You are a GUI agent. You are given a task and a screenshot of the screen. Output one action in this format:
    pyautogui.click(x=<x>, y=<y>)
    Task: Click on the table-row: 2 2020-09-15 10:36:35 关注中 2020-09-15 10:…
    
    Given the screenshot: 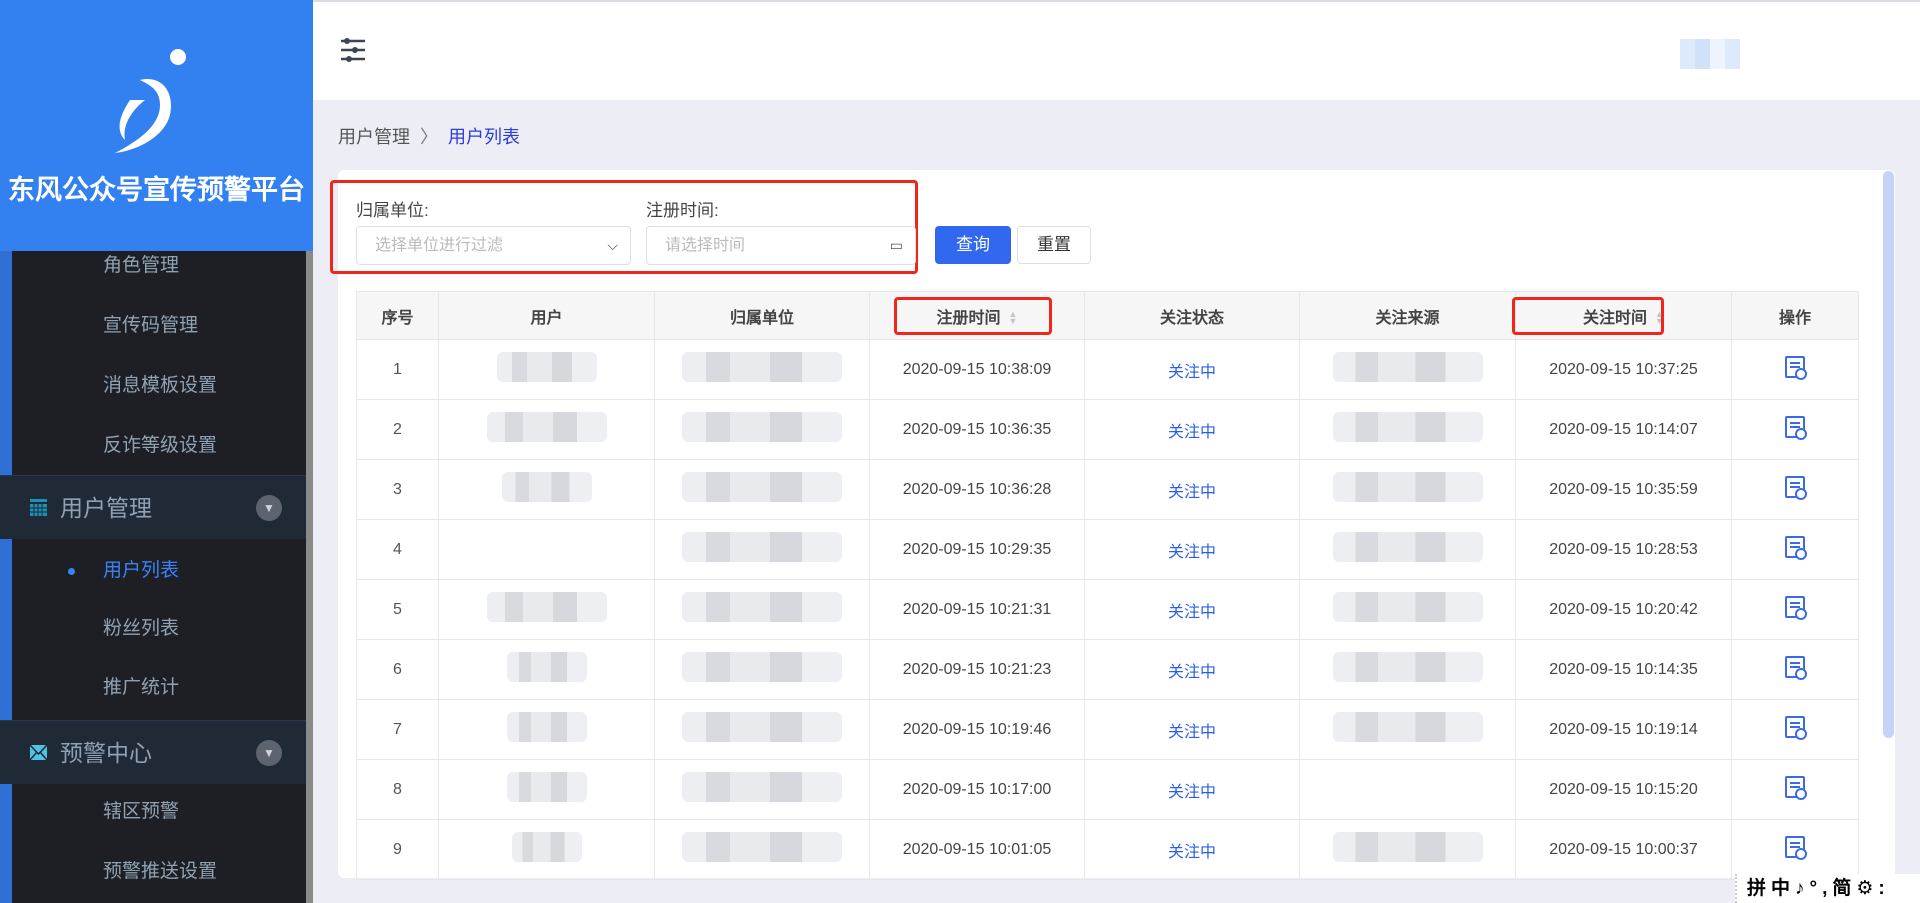 What is the action you would take?
    pyautogui.click(x=1107, y=429)
    